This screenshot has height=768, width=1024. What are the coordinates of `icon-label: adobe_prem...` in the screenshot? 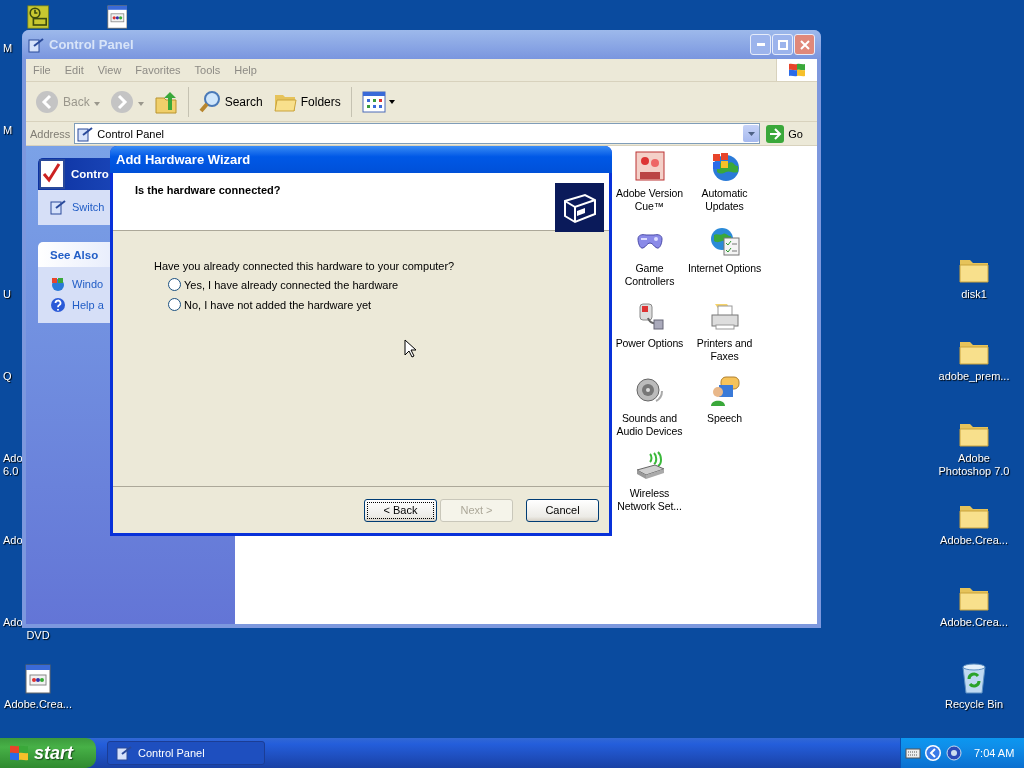 It's located at (974, 376).